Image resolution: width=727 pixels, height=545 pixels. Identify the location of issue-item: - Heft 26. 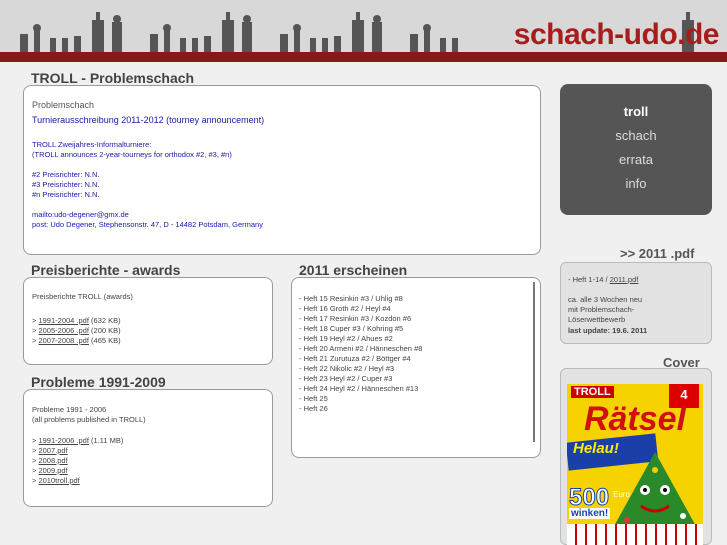
(313, 408).